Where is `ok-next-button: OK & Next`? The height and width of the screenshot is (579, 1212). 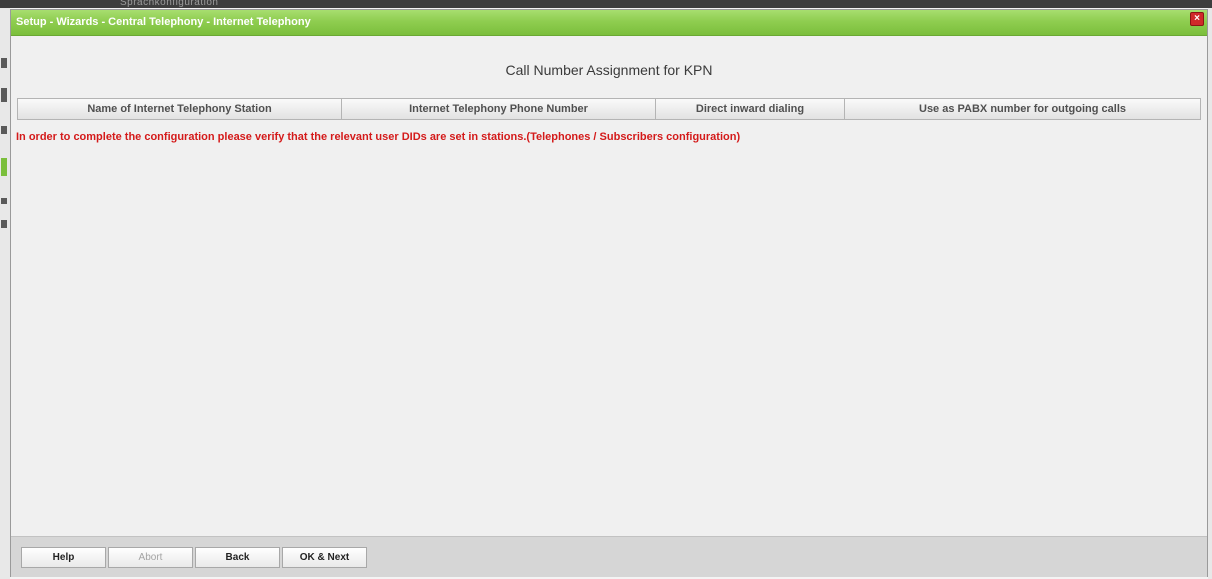 ok-next-button: OK & Next is located at coordinates (324, 557).